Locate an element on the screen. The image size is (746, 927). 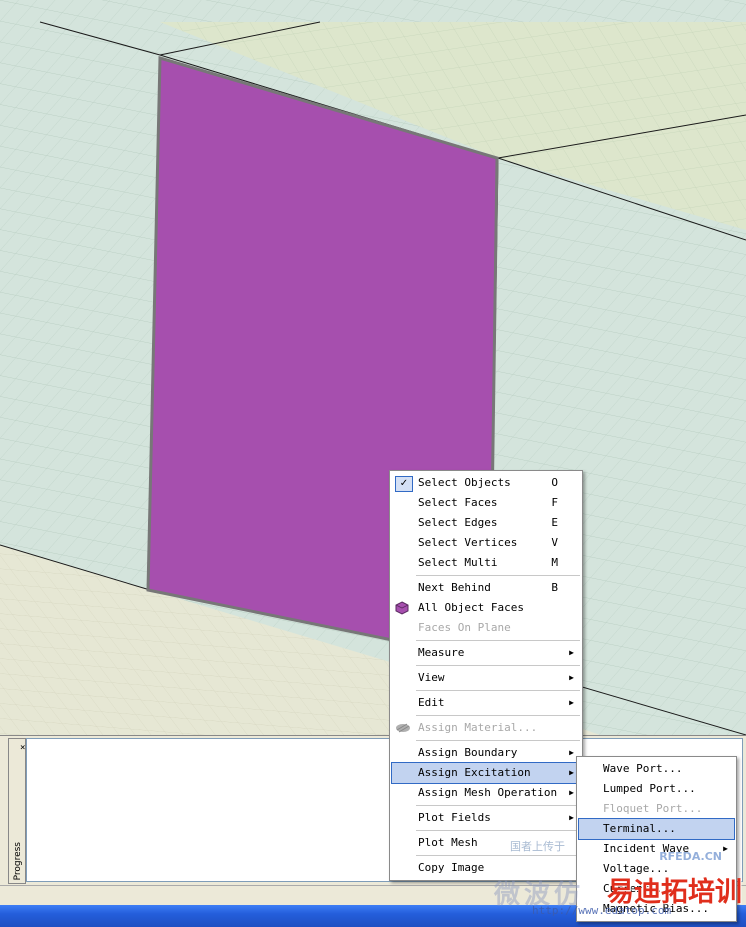
menu-item-label: Assign Mesh Operation is located at coordinates (488, 792).